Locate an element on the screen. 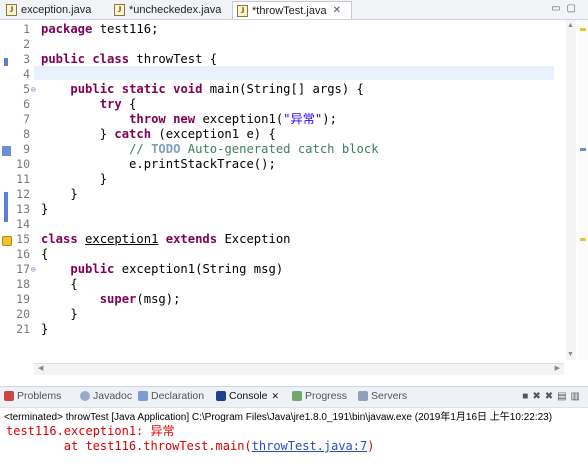 The height and width of the screenshot is (465, 588). code-line: 16 { is located at coordinates (280, 254).